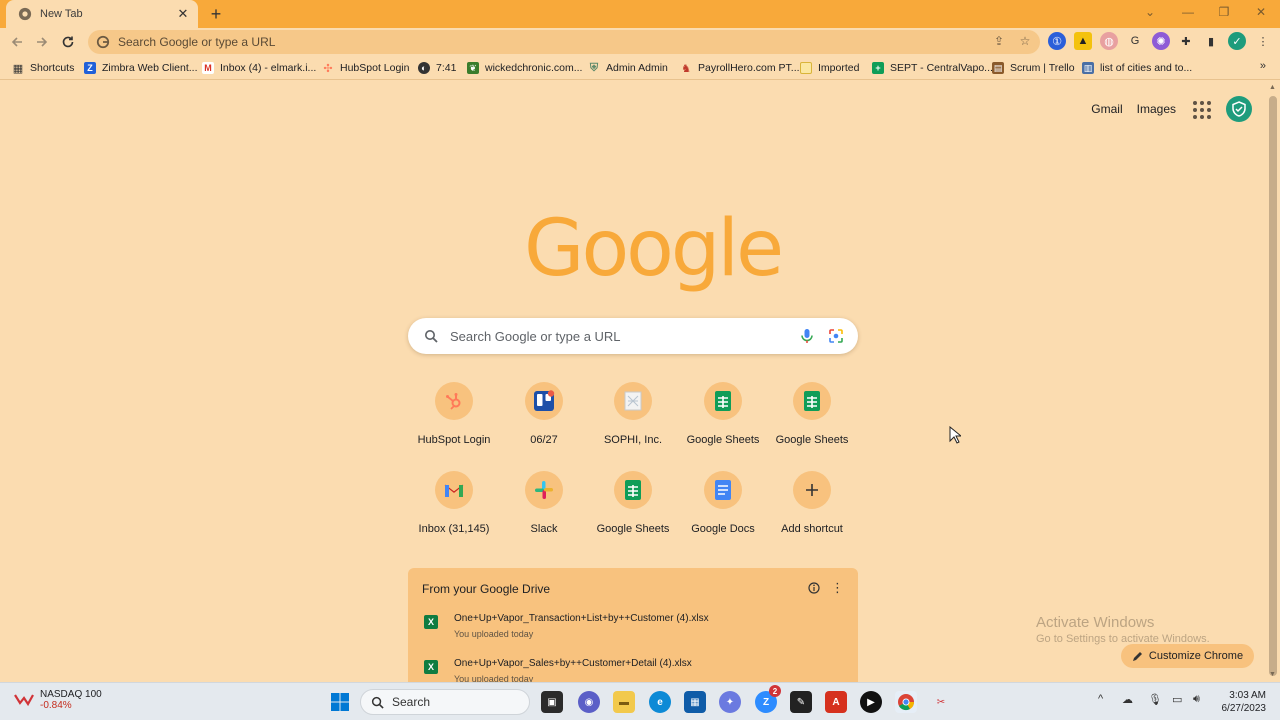 This screenshot has height=720, width=1280. What do you see at coordinates (1186, 41) in the screenshot?
I see `extensions-puzzle-icon: ✚` at bounding box center [1186, 41].